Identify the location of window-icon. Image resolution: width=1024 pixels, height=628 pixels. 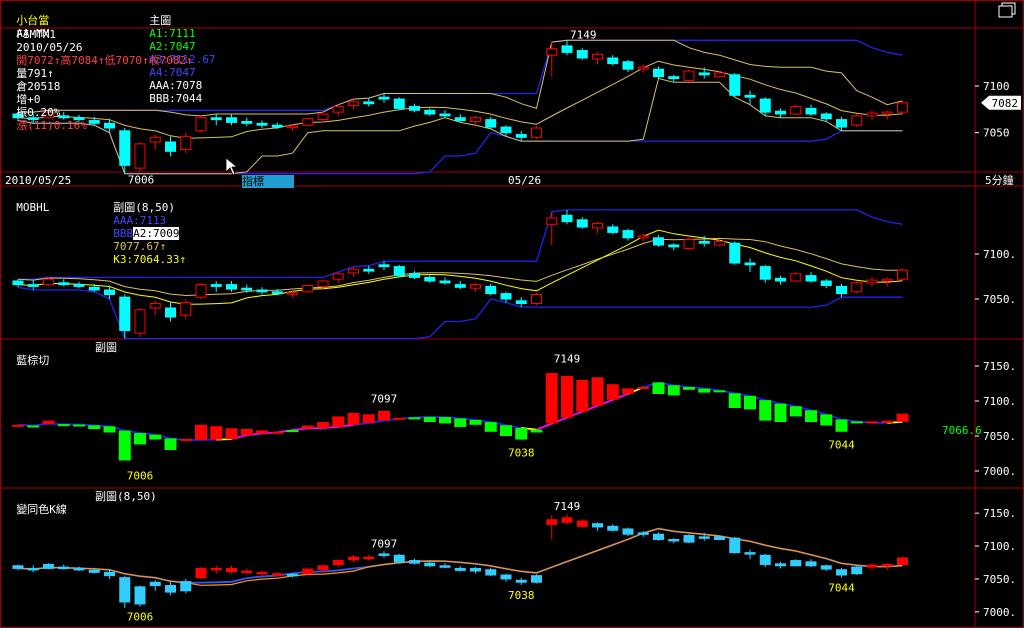
(1005, 9).